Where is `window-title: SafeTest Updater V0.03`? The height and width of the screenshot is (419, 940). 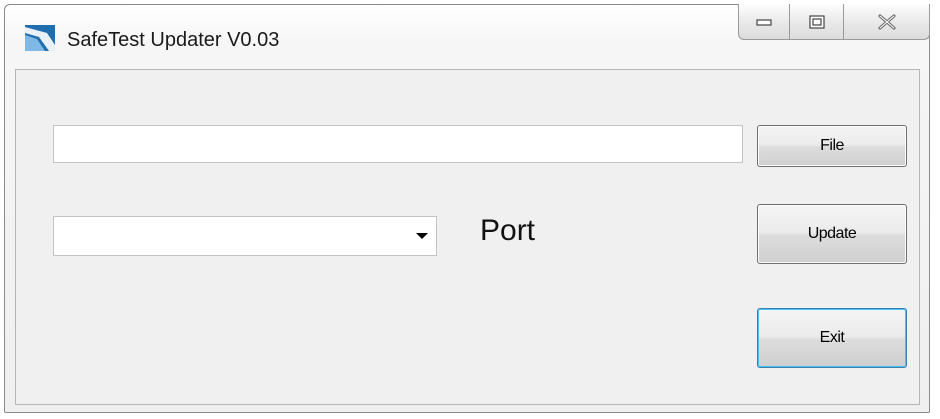
window-title: SafeTest Updater V0.03 is located at coordinates (173, 40).